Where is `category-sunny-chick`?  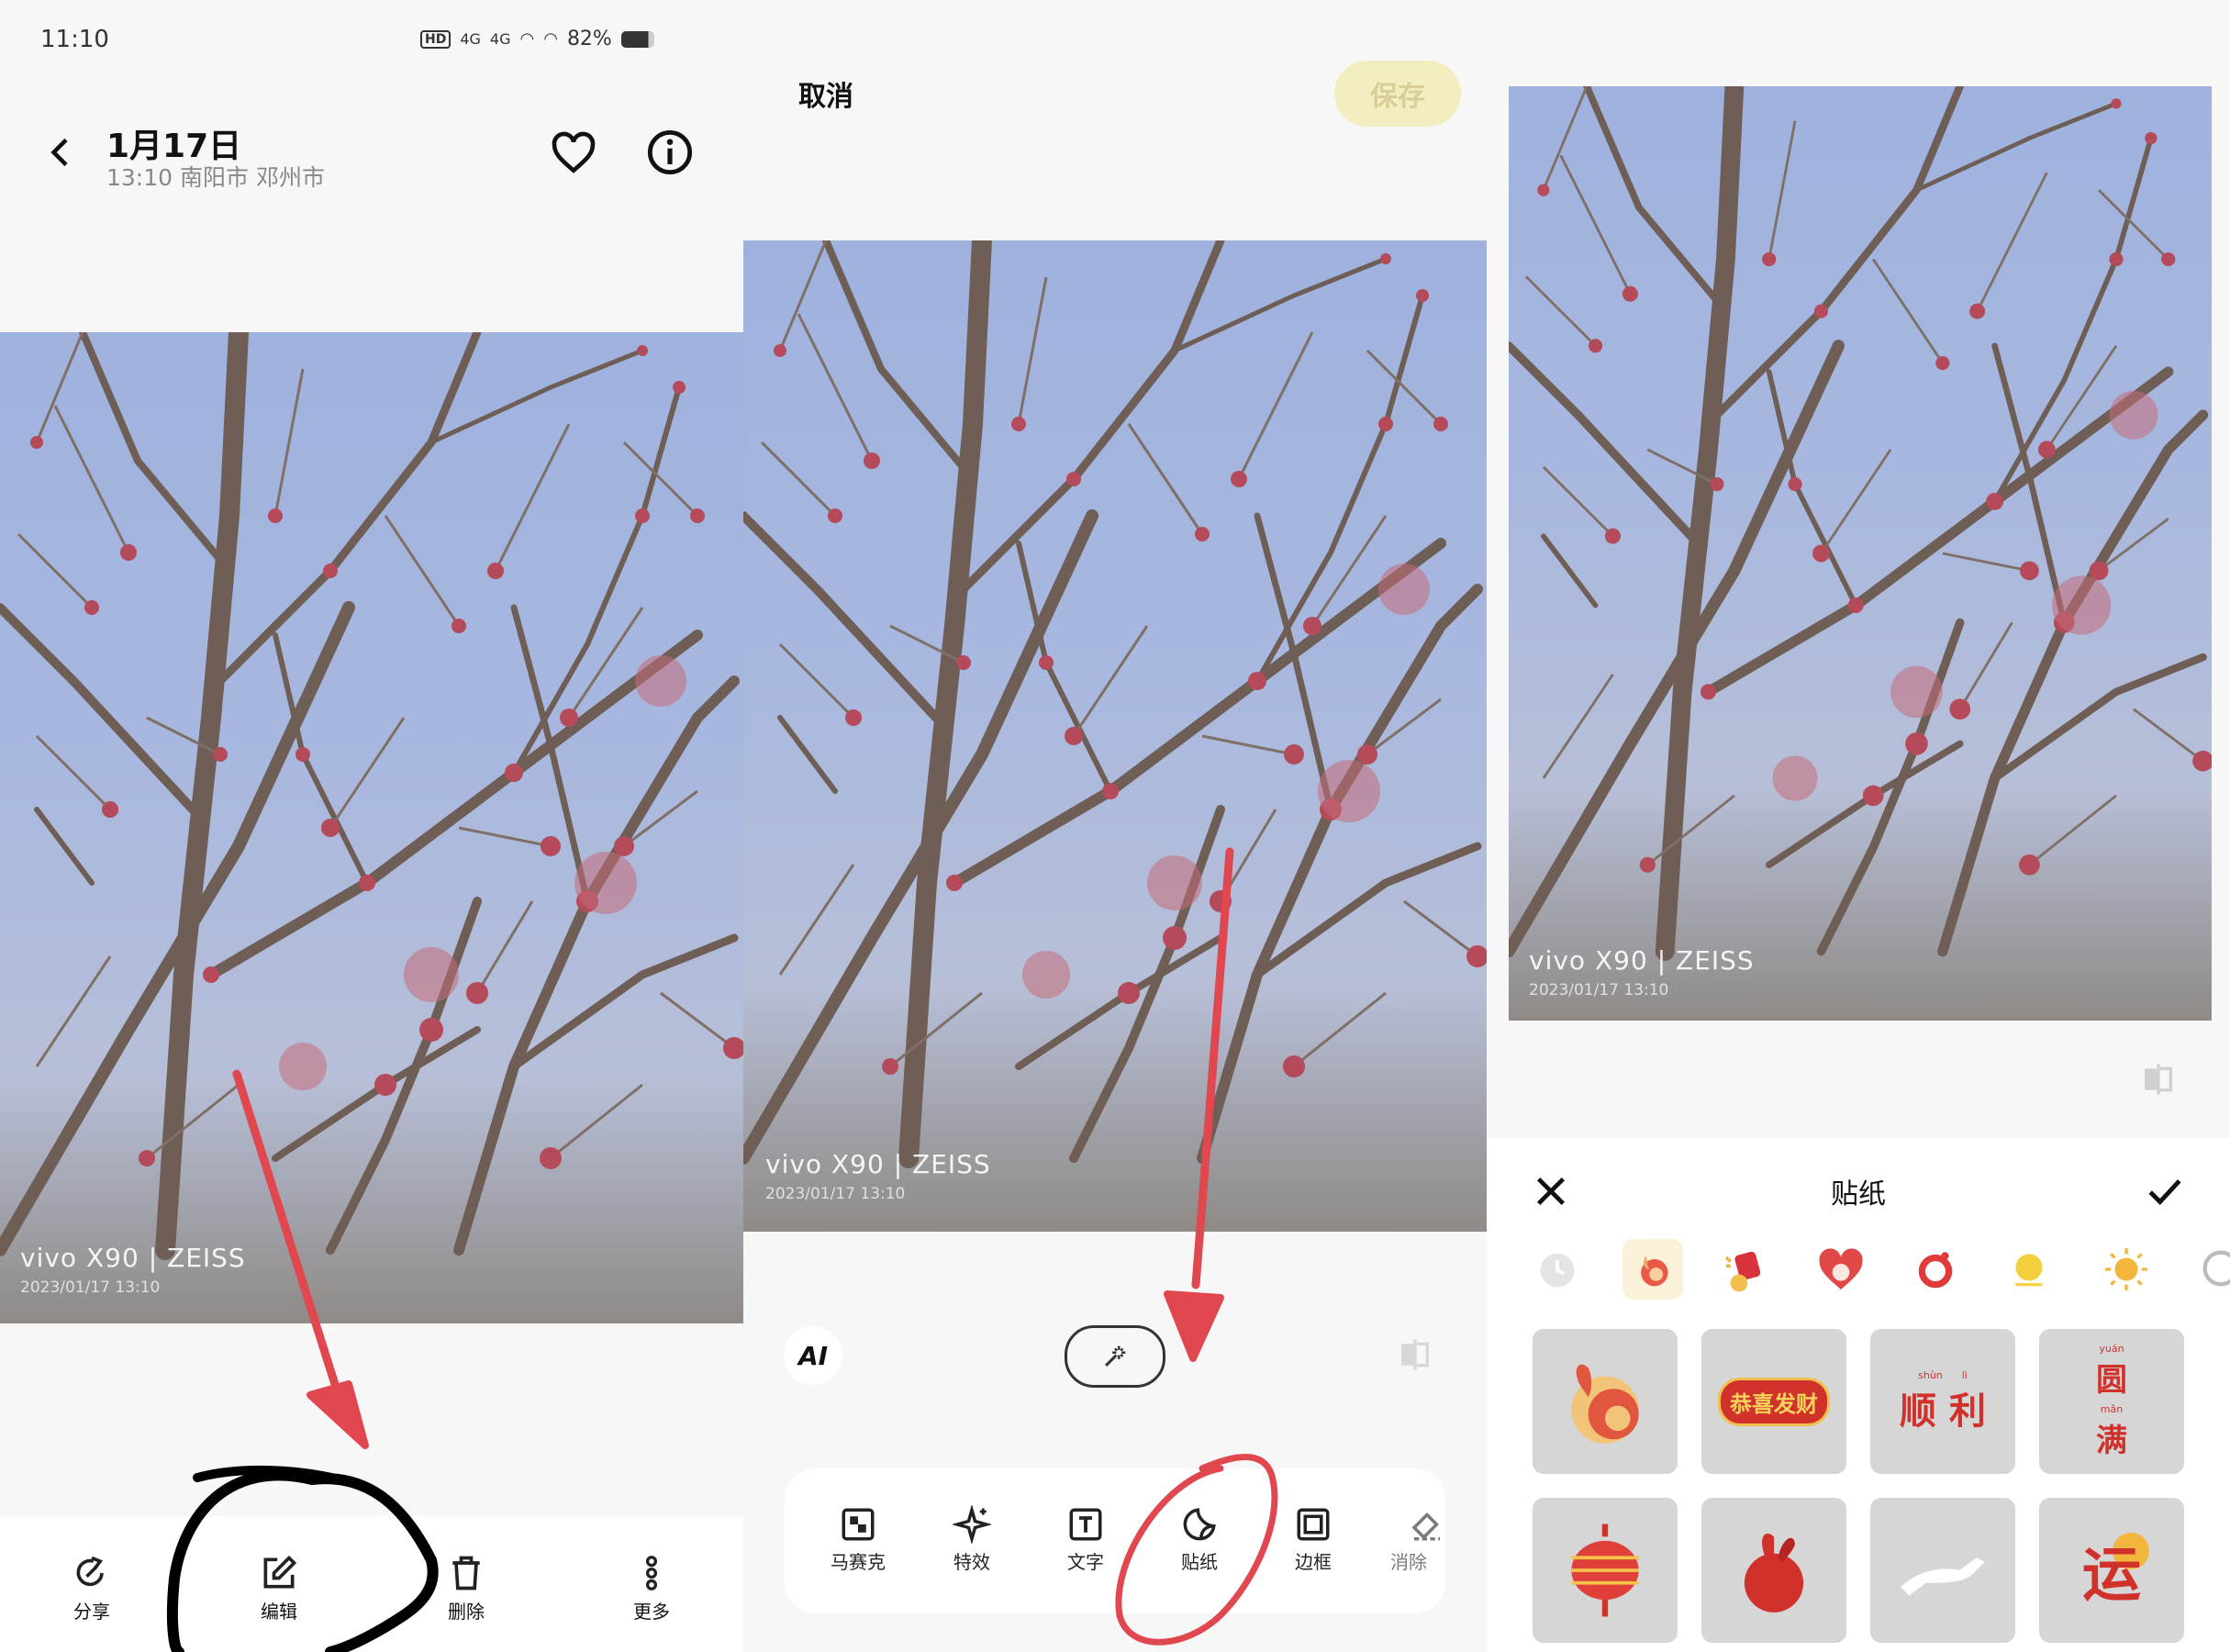
category-sunny-chick is located at coordinates (2029, 1269).